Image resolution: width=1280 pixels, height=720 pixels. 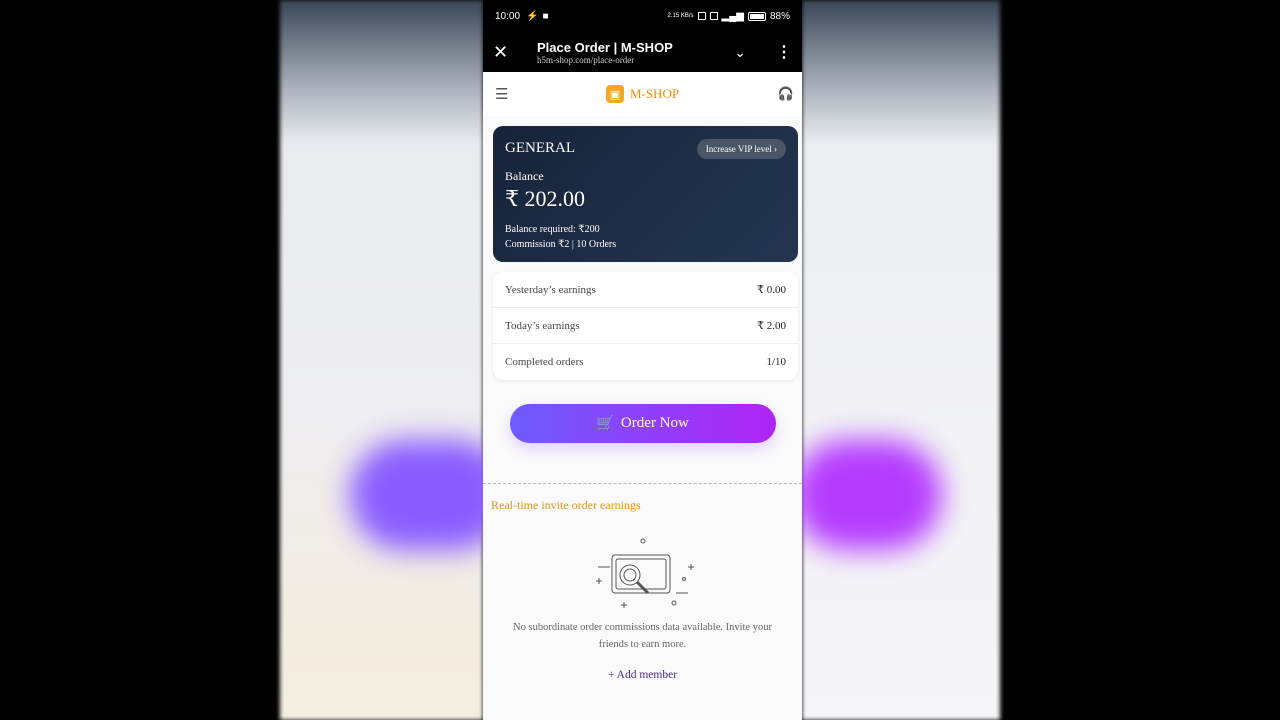 What do you see at coordinates (542, 325) in the screenshot?
I see `stat-label: Today’s earnings` at bounding box center [542, 325].